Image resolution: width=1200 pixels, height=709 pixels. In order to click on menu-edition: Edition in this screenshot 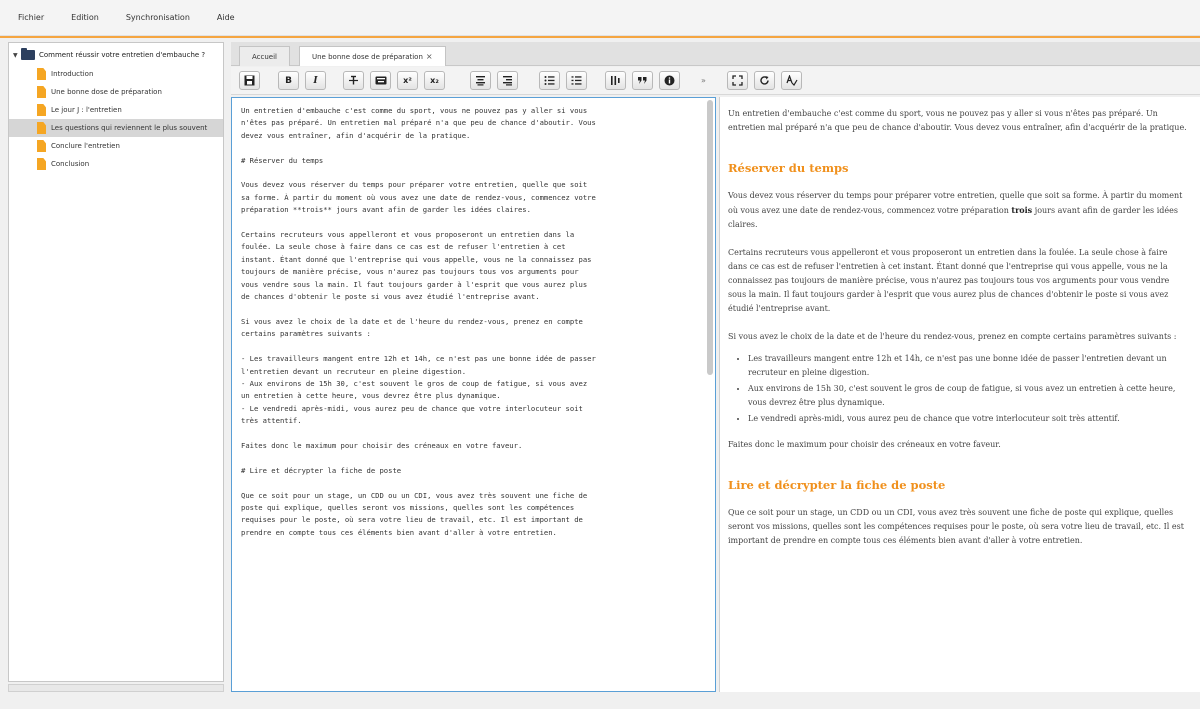, I will do `click(85, 17)`.